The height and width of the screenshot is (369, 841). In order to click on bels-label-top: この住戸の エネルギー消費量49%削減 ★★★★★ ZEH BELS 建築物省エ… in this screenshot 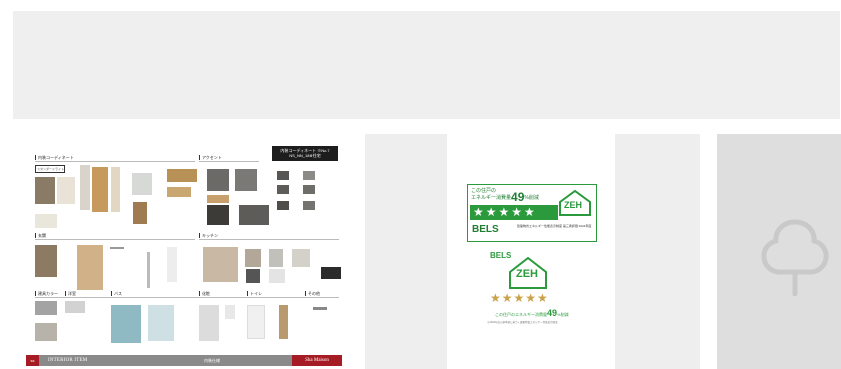, I will do `click(532, 213)`.